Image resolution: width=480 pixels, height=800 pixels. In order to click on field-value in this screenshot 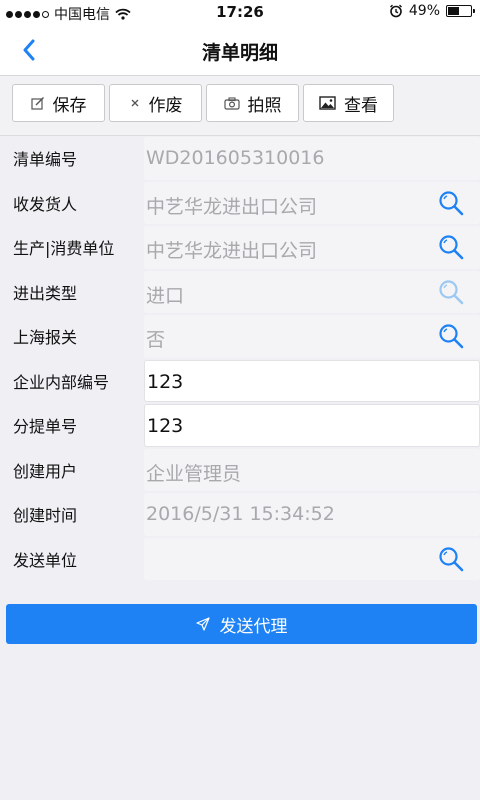, I will do `click(312, 558)`.